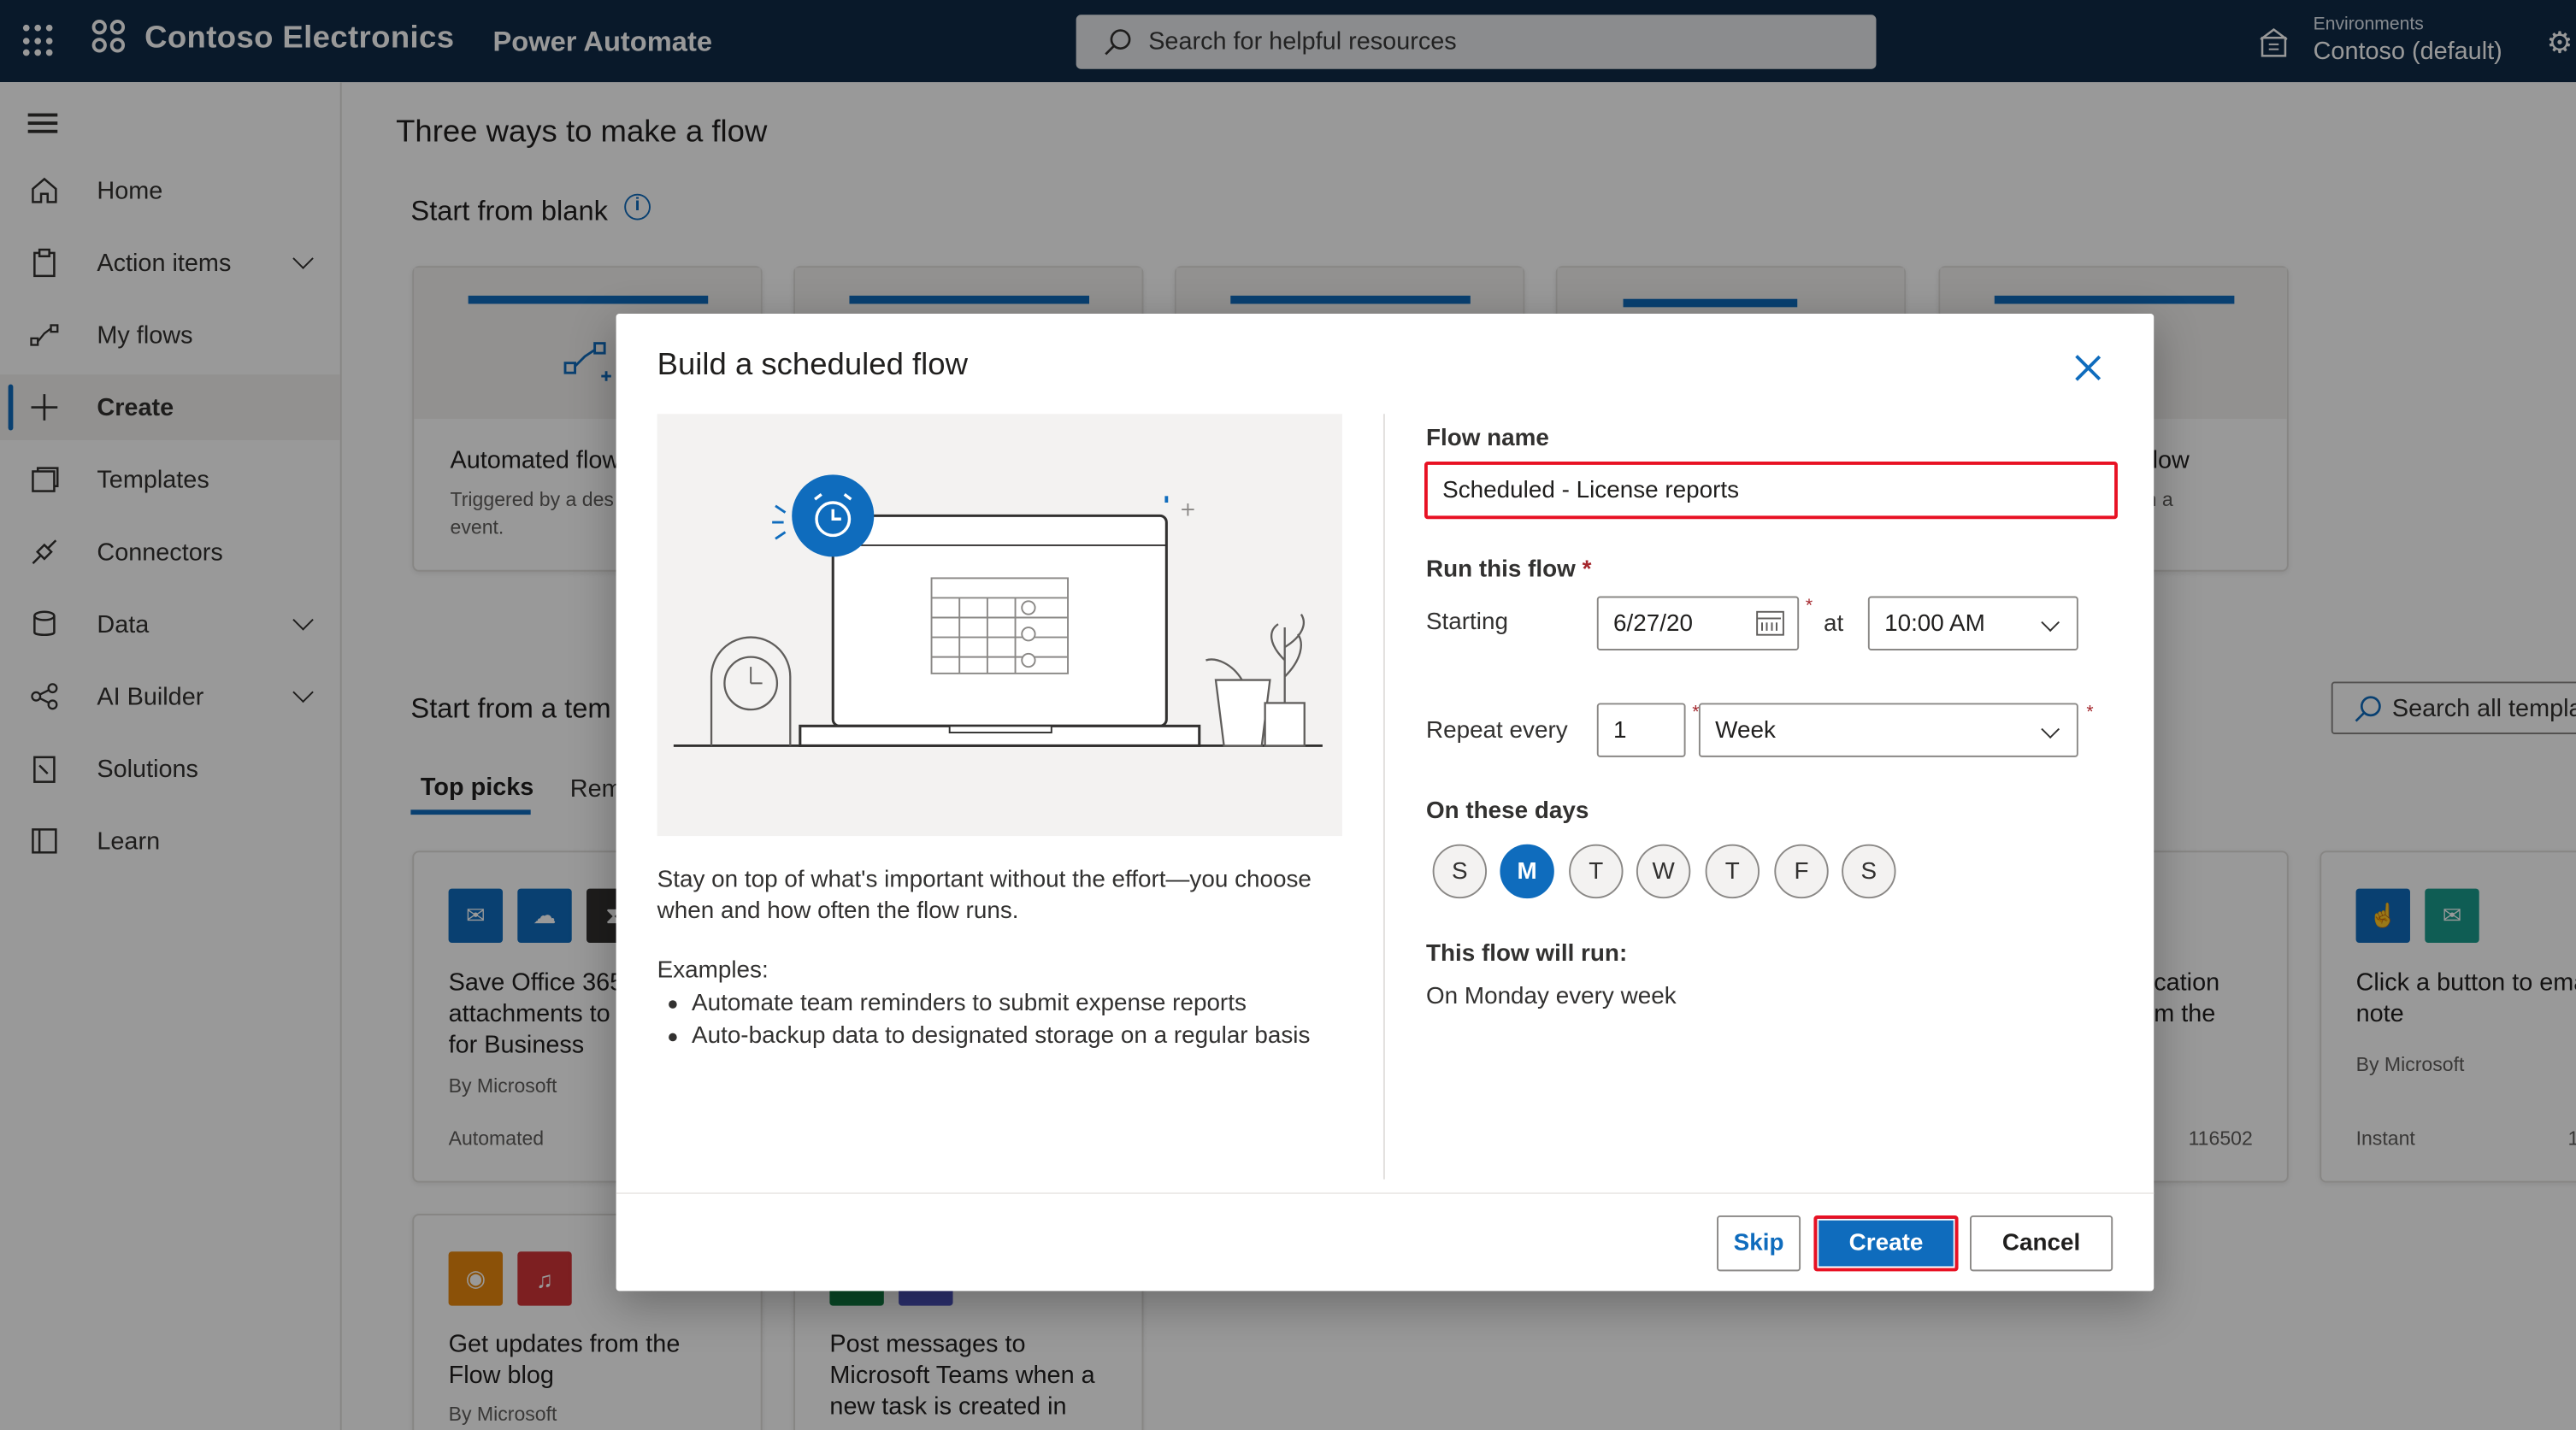  What do you see at coordinates (812, 365) in the screenshot?
I see `dialog-title: Build a scheduled flow` at bounding box center [812, 365].